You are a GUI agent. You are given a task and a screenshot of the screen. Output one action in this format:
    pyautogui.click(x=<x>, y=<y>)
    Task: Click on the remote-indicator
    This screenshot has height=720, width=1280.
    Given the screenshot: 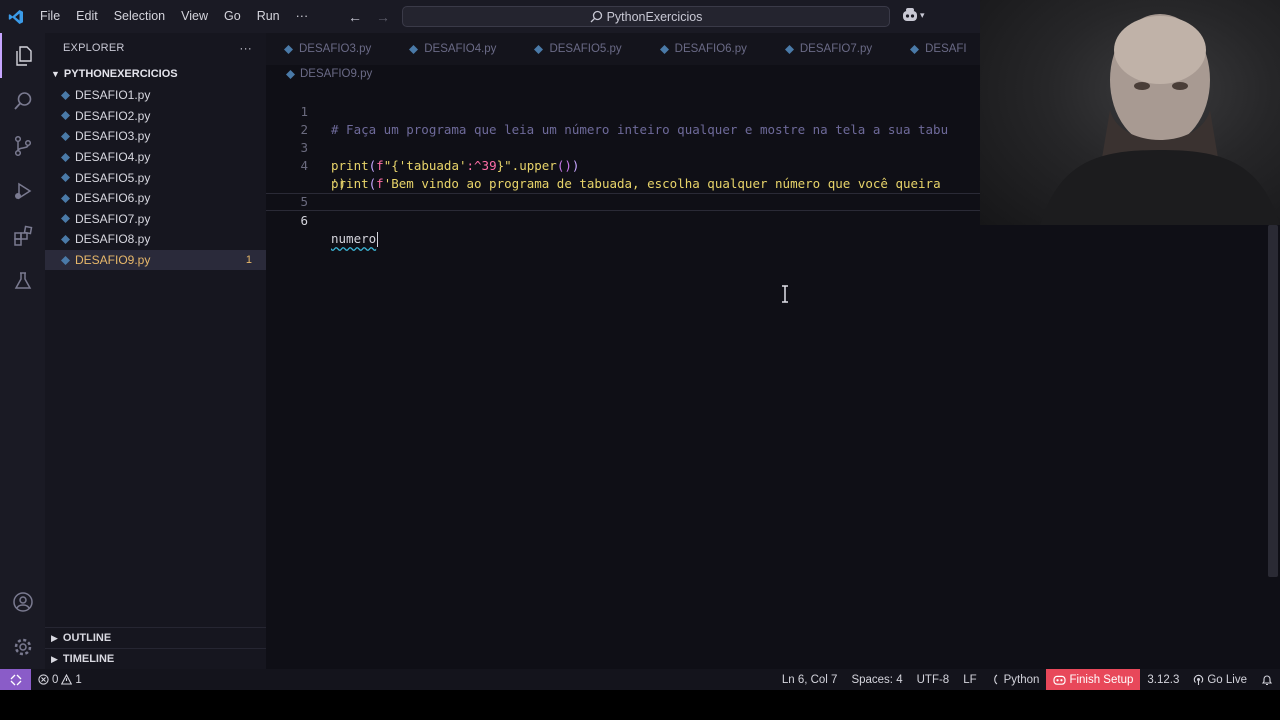 What is the action you would take?
    pyautogui.click(x=15, y=679)
    